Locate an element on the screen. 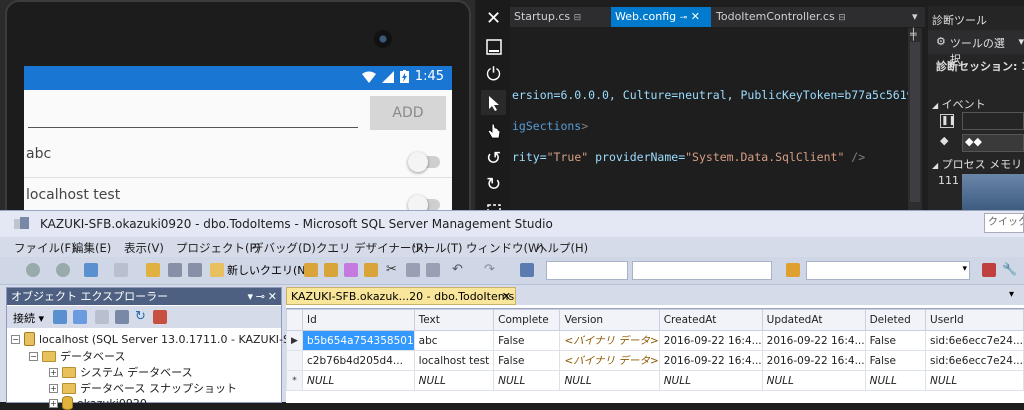 The width and height of the screenshot is (1024, 410). tab-web-config: Web.config ⊸ ✕ is located at coordinates (661, 17).